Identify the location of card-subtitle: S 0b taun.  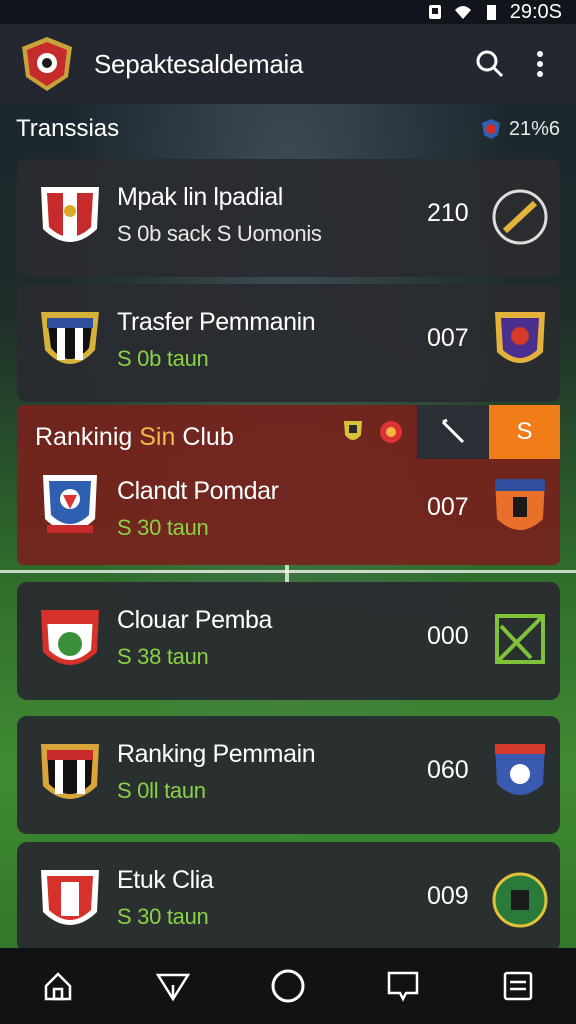
(163, 358).